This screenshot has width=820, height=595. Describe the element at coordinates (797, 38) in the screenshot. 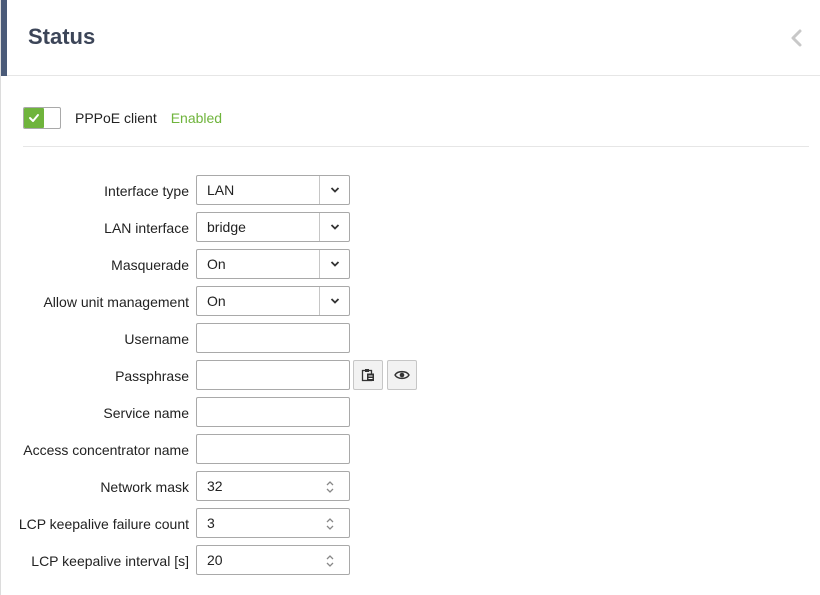

I see `chevron-left-icon` at that location.